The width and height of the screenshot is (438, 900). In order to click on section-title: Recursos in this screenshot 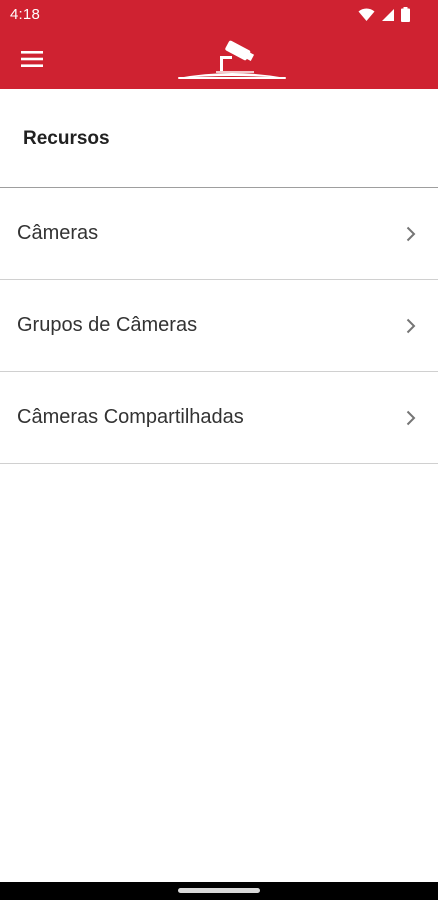, I will do `click(66, 138)`.